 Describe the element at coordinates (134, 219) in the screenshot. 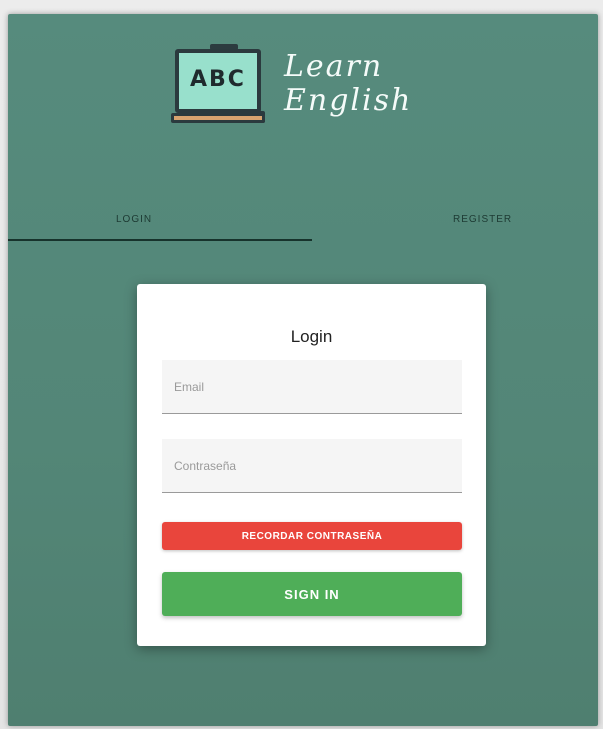

I see `tab-login-label: LOGIN` at that location.